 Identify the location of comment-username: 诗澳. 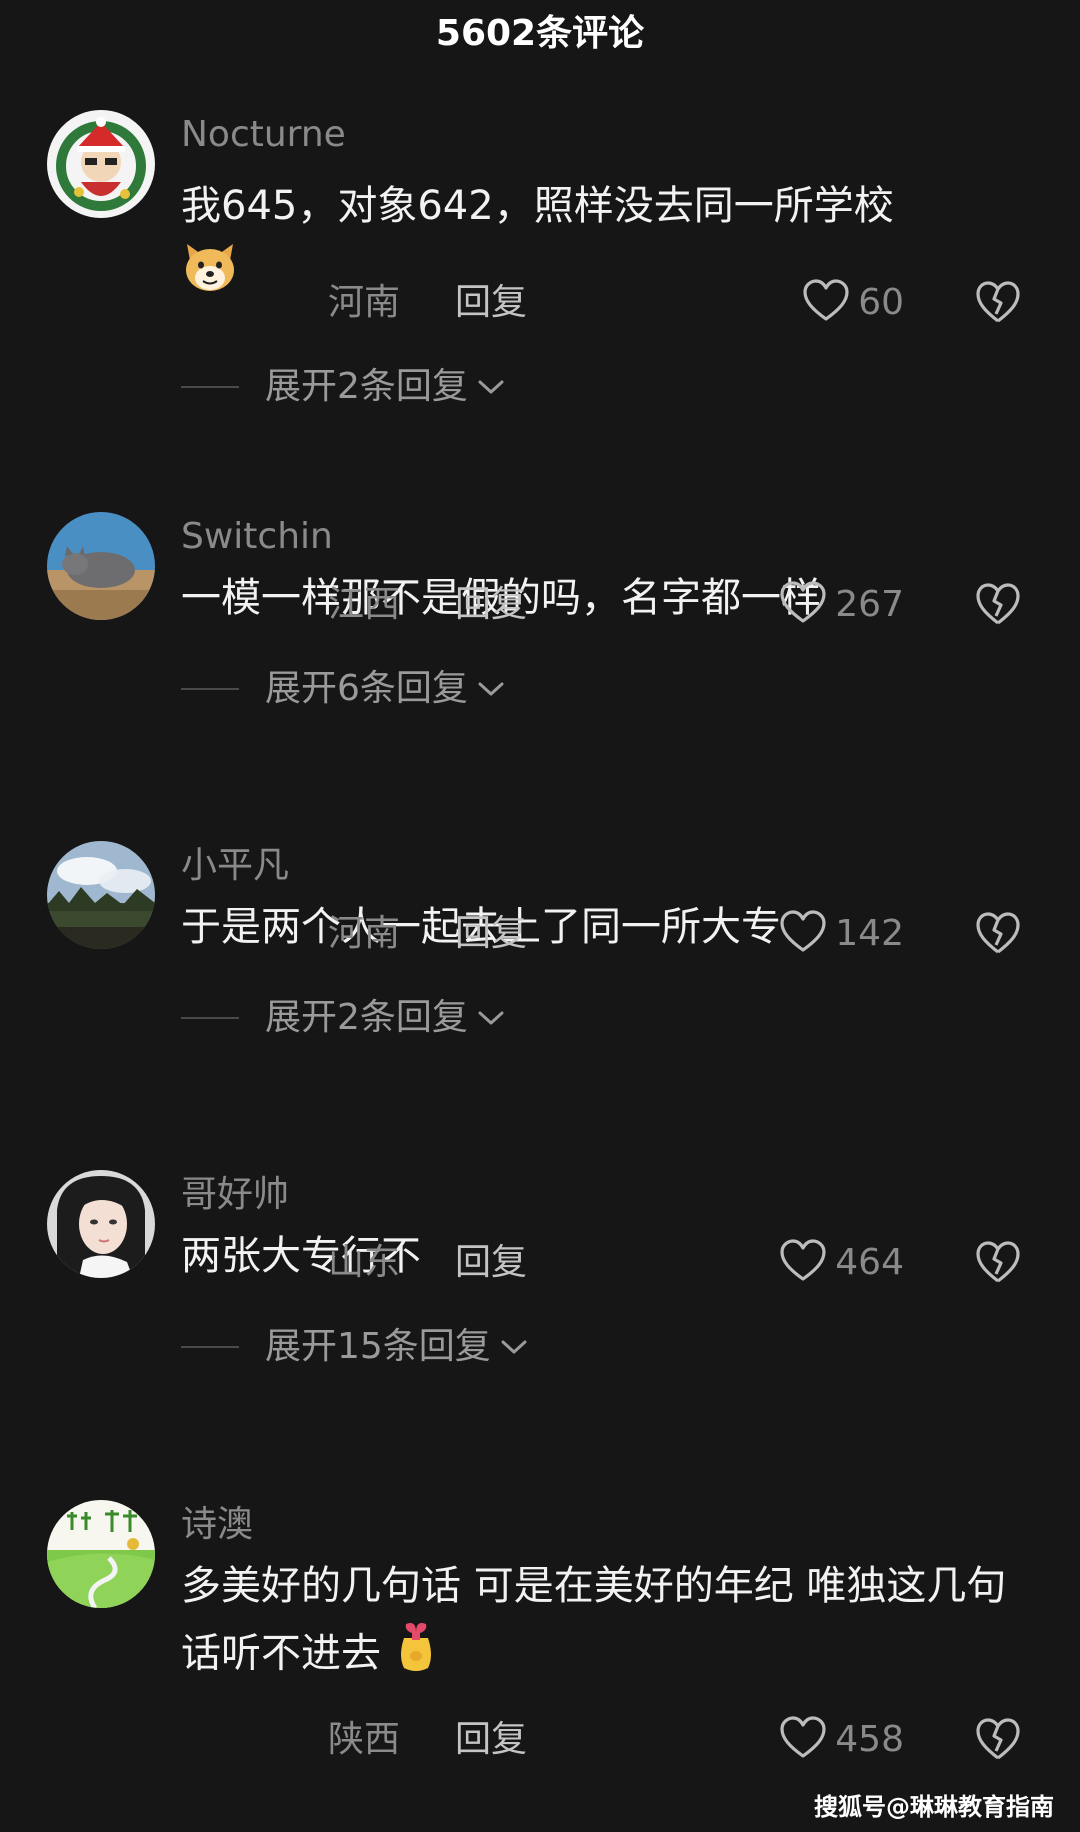
(217, 1525).